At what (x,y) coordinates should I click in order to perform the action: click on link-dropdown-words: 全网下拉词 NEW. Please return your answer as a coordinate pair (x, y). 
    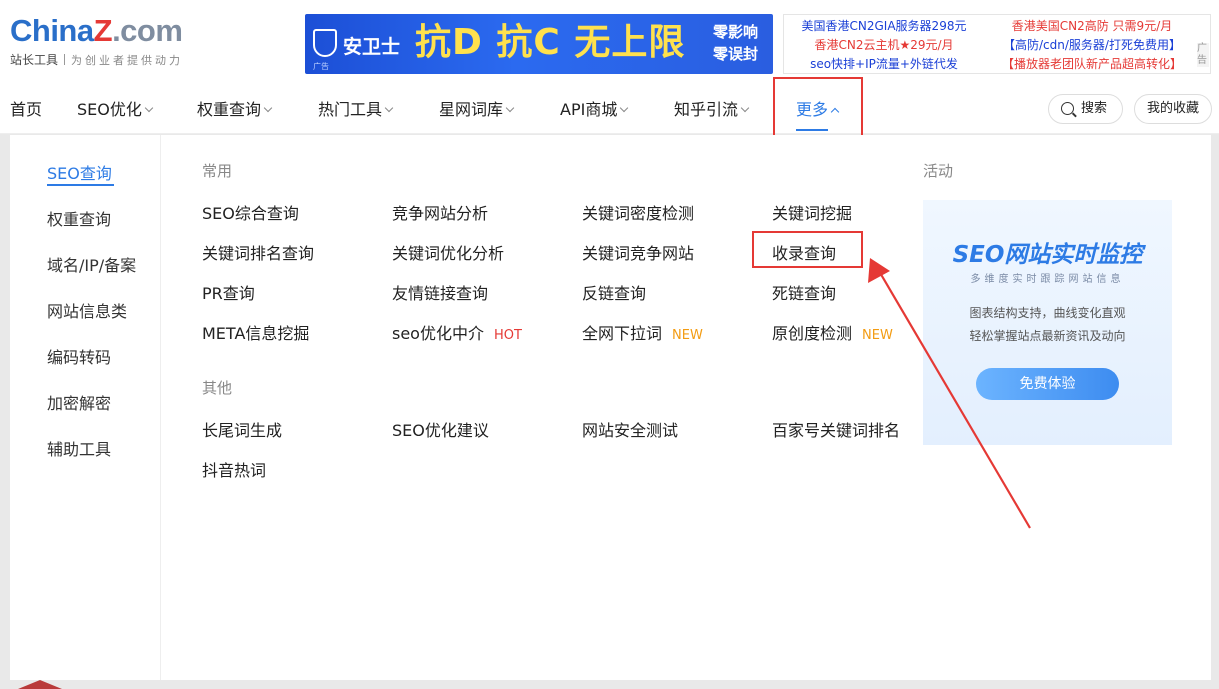
    Looking at the image, I should click on (642, 332).